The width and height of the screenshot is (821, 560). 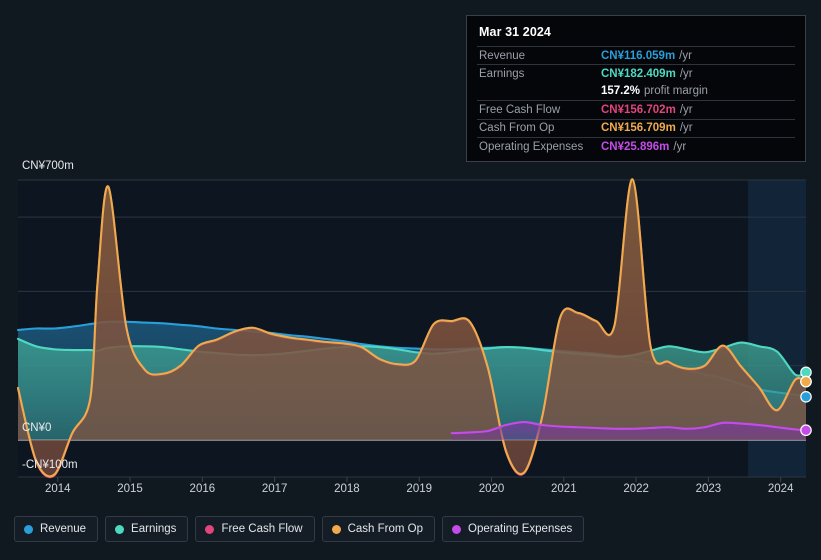 I want to click on tooltip-row-value-wrap: CN¥25.896m/yr, so click(x=643, y=147).